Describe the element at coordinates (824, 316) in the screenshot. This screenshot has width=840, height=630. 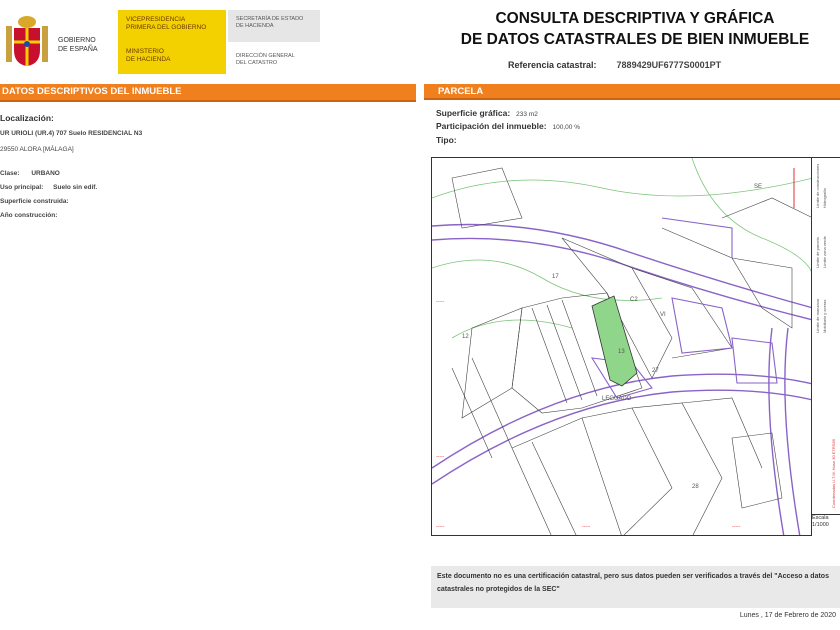
I see `legend-item: Mobiliario y aceras` at that location.